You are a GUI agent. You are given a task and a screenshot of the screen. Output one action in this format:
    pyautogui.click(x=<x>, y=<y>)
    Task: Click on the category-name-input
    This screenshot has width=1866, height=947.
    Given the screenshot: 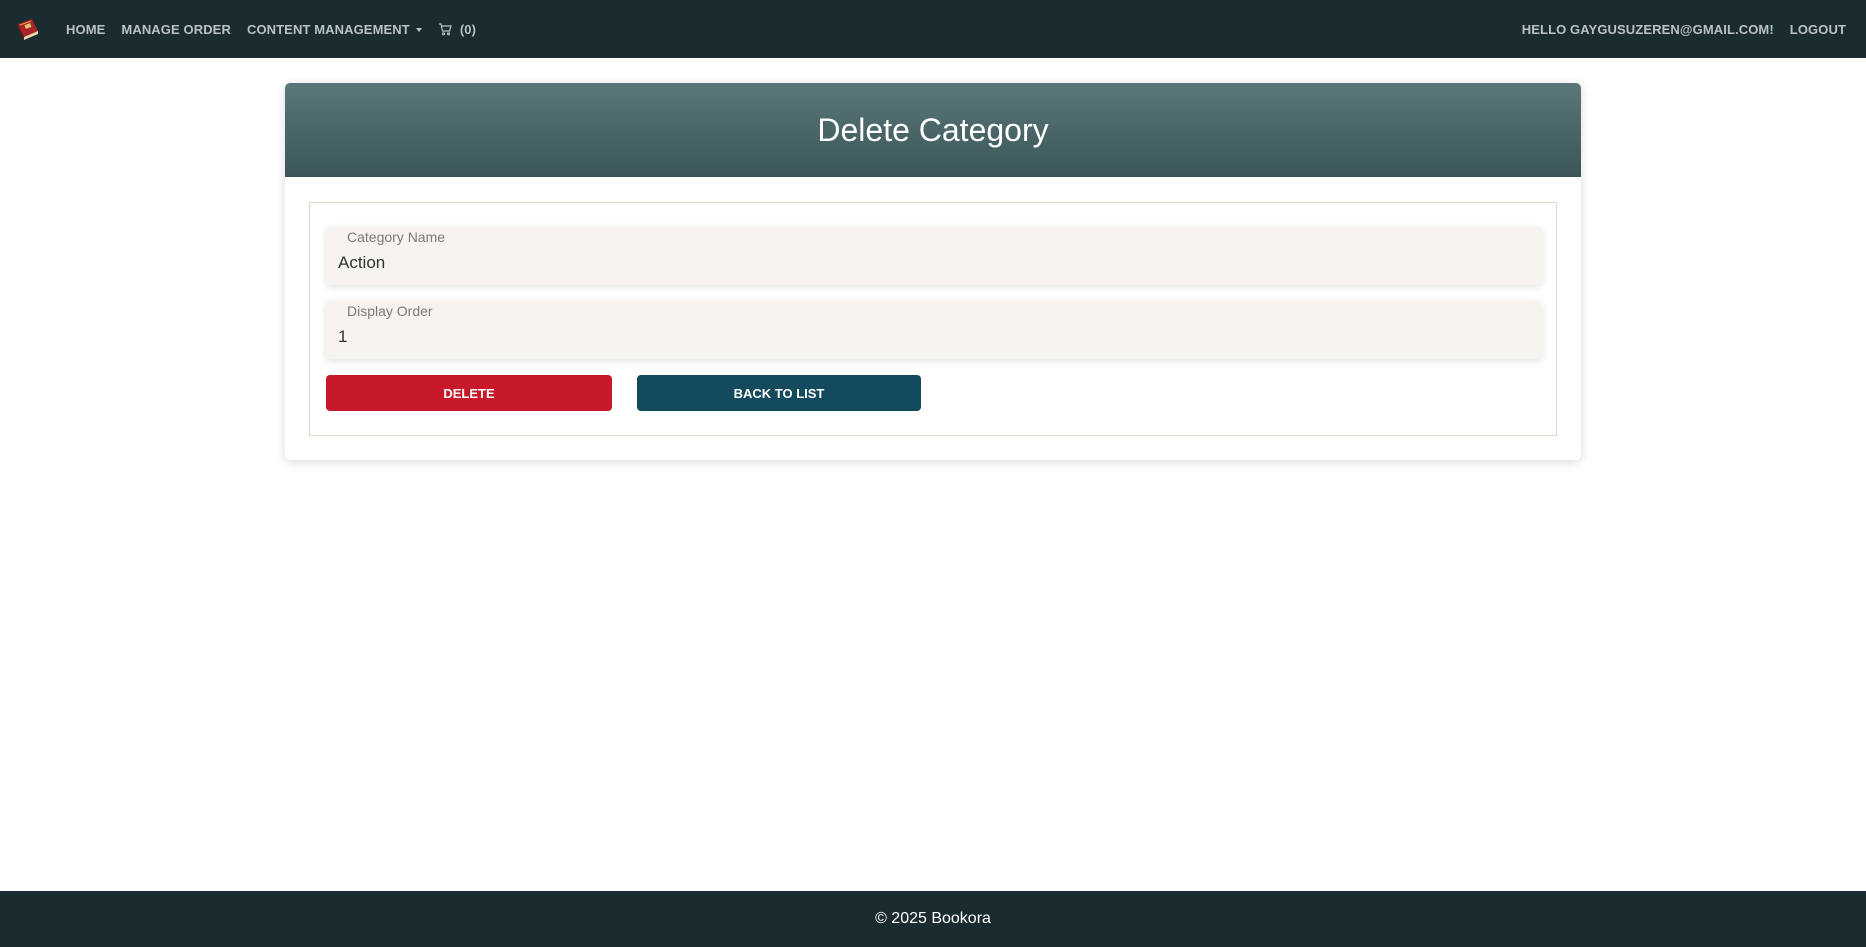 What is the action you would take?
    pyautogui.click(x=928, y=263)
    